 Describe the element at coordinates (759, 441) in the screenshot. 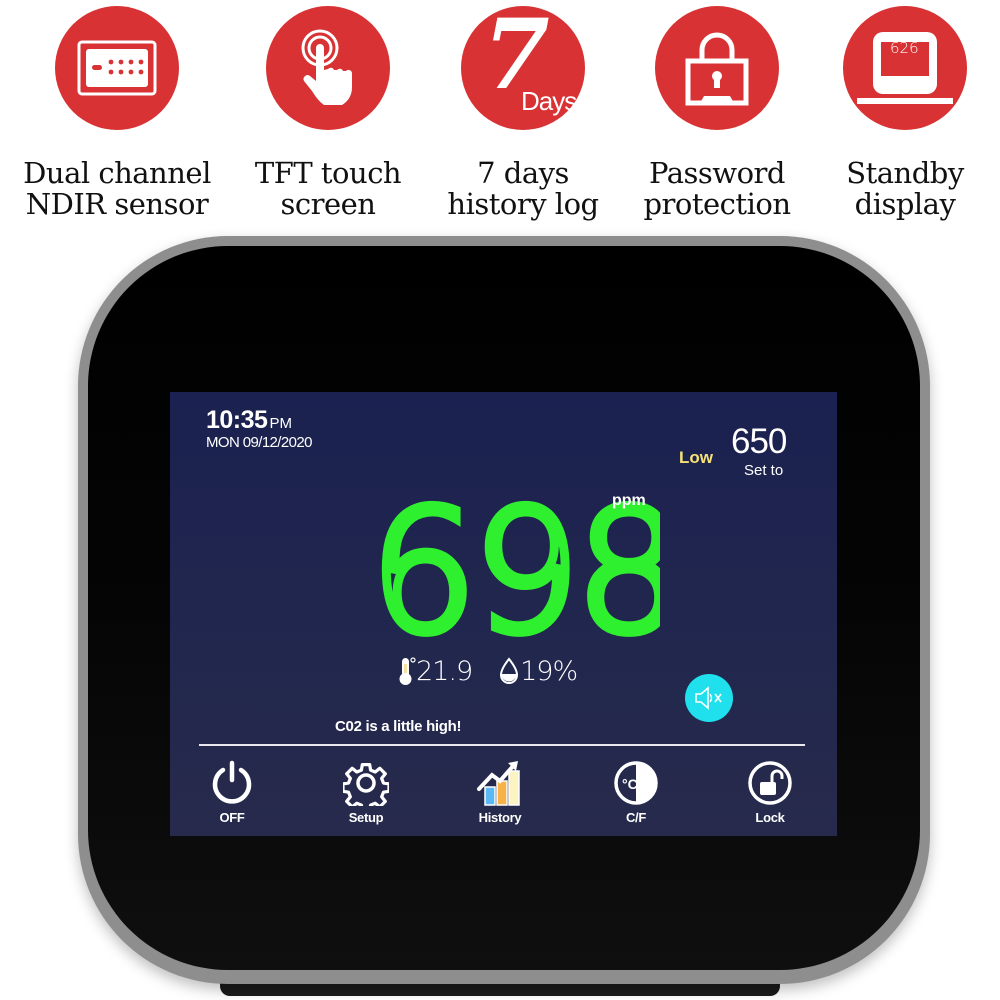

I see `alarm-set-value: 650` at that location.